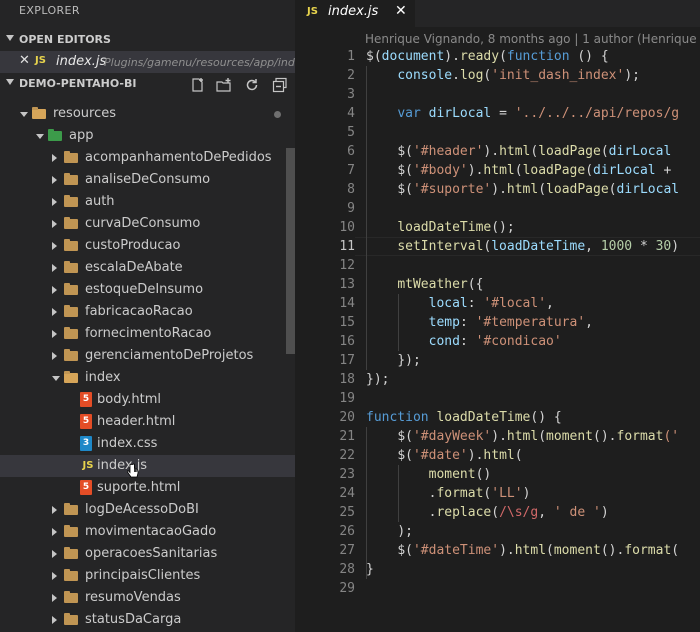 This screenshot has height=632, width=700. Describe the element at coordinates (147, 378) in the screenshot. I see `tree-folder-item: index` at that location.